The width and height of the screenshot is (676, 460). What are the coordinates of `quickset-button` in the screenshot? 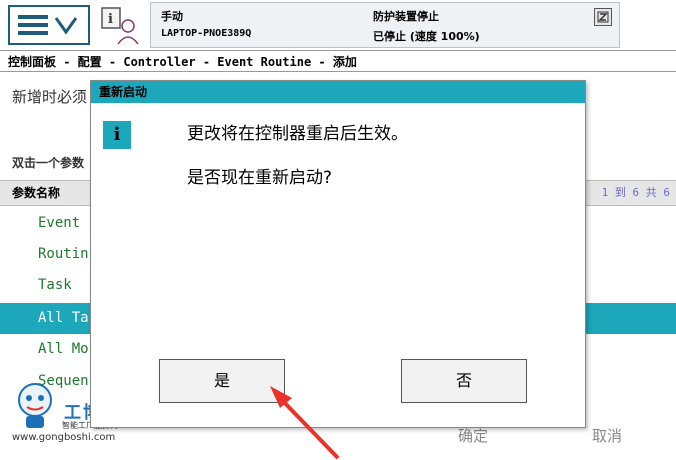 It's located at (603, 17).